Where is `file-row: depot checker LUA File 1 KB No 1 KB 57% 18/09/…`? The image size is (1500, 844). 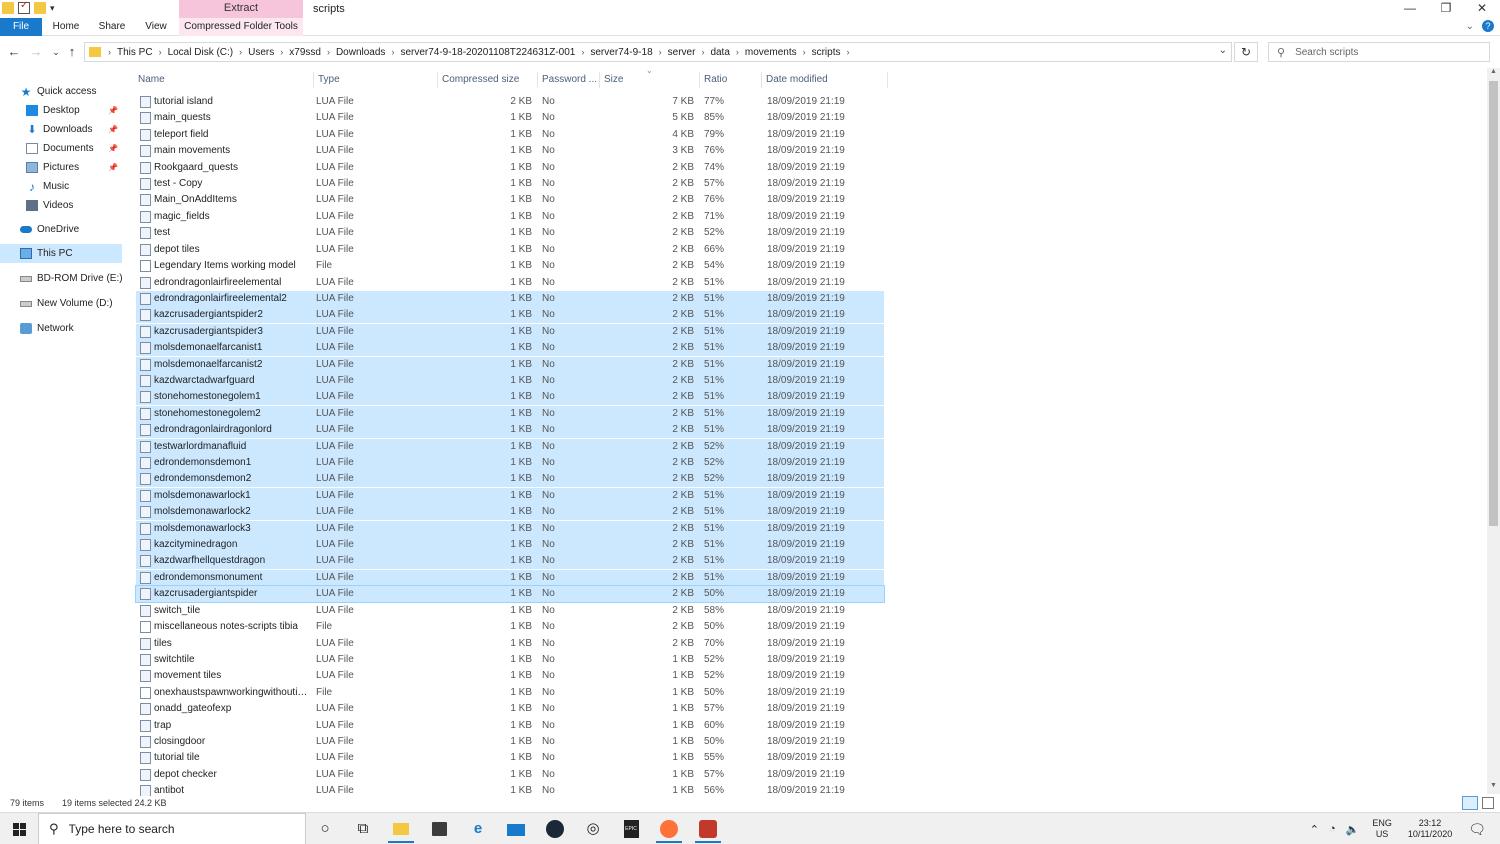
file-row: depot checker LUA File 1 KB No 1 KB 57% 18/09/… is located at coordinates (510, 775).